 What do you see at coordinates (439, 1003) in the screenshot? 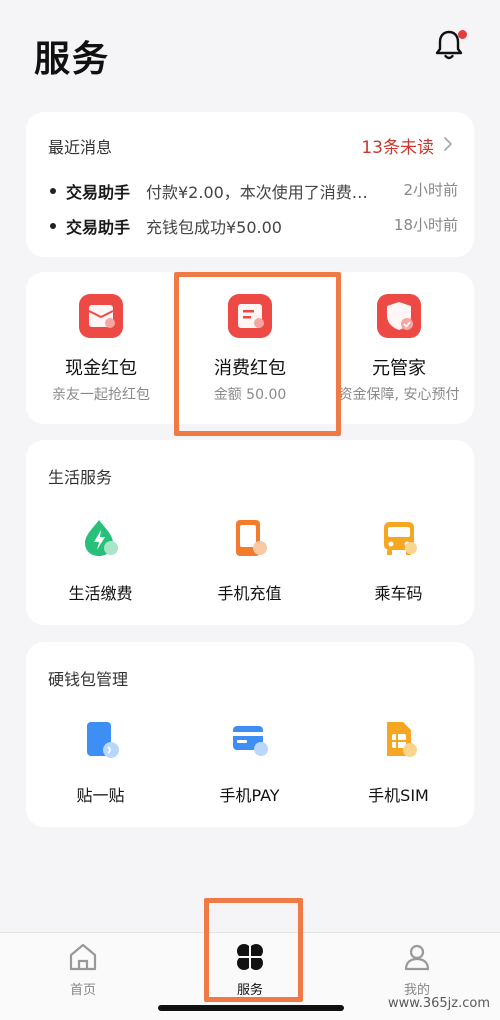
I see `watermark: www.365jz.com` at bounding box center [439, 1003].